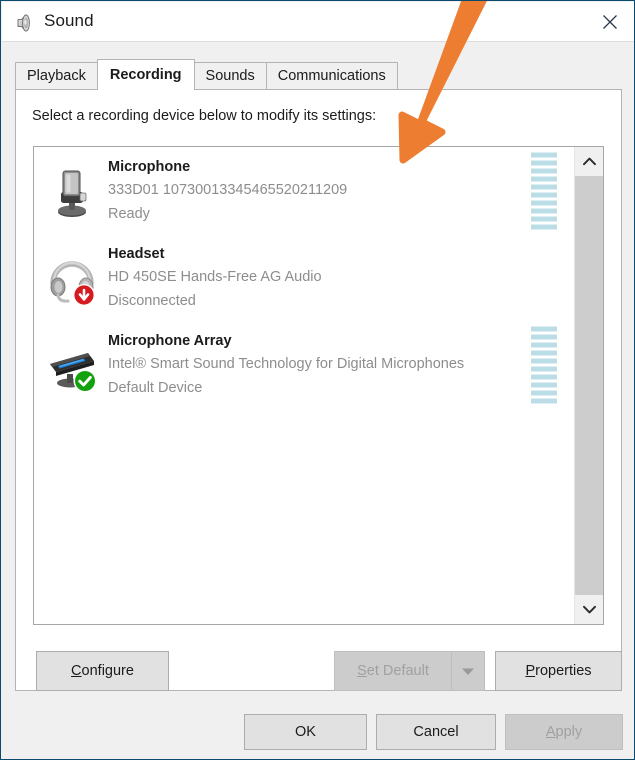 The width and height of the screenshot is (635, 760). Describe the element at coordinates (215, 276) in the screenshot. I see `device-description: HD 450SE Hands-Free AG Audio` at that location.